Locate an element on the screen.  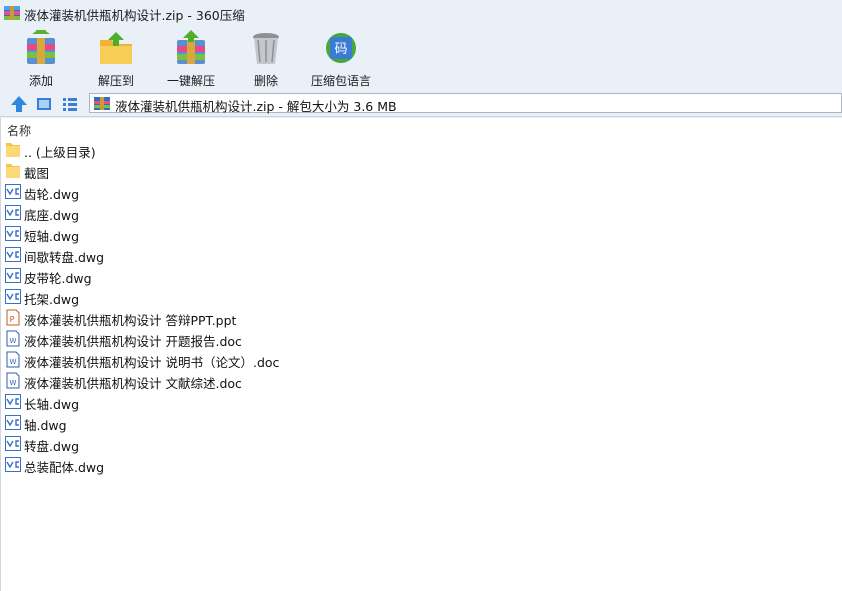
file-name: 短轴.dwg is located at coordinates (52, 236).